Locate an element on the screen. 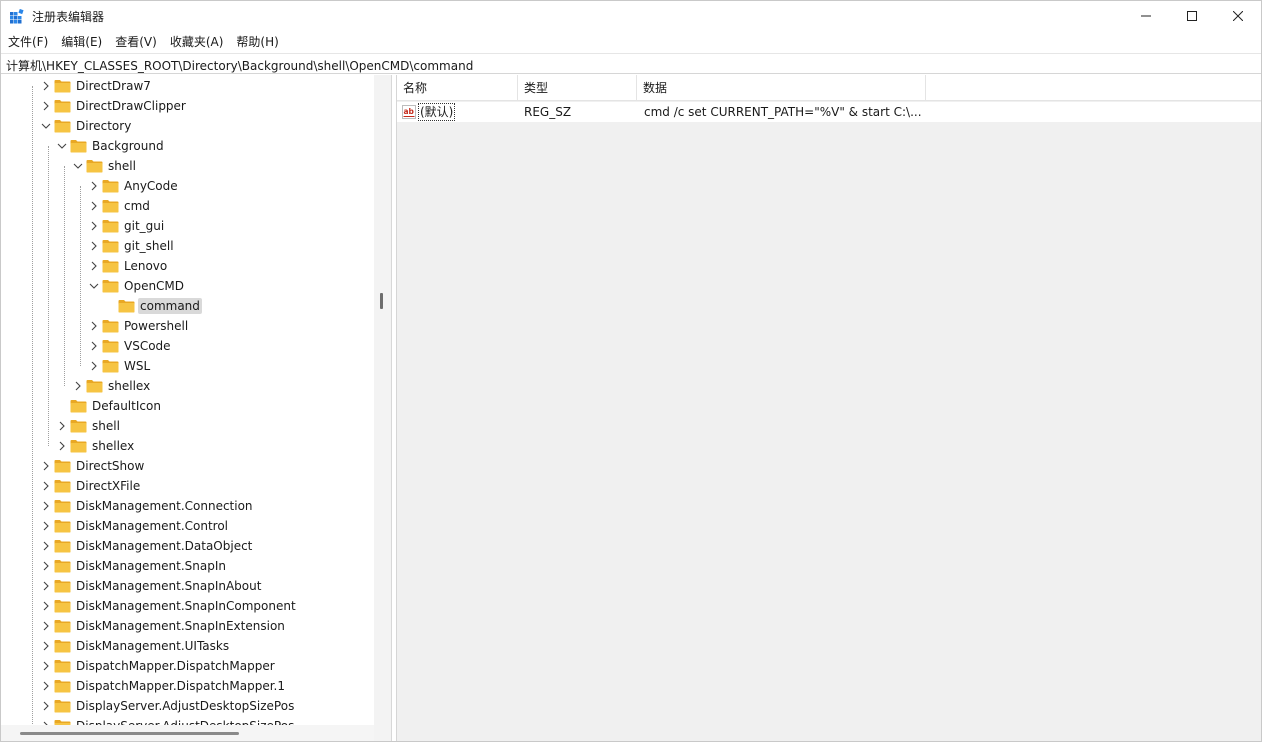 This screenshot has width=1262, height=742. menu-edit: 编辑(E) is located at coordinates (81, 42).